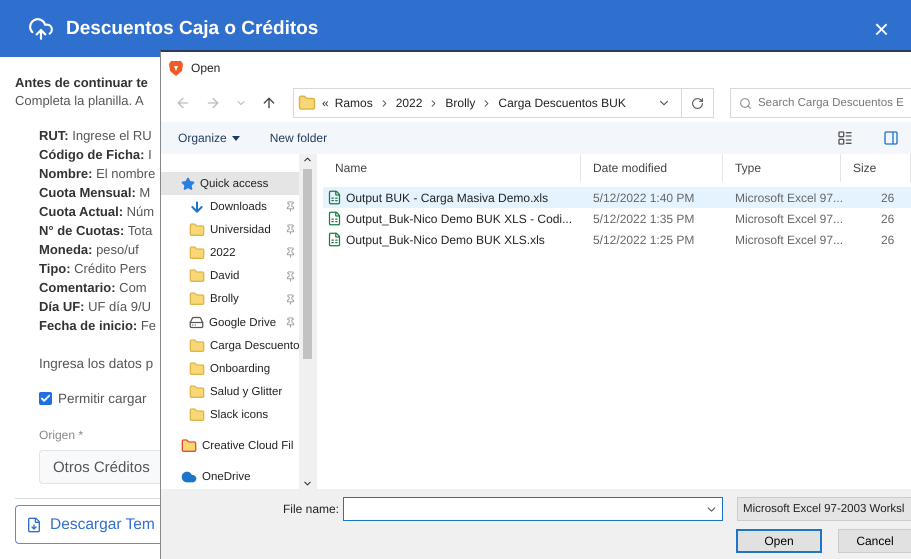 Image resolution: width=911 pixels, height=559 pixels. Describe the element at coordinates (97, 212) in the screenshot. I see `field-description: Cuota Actual: Núm` at that location.